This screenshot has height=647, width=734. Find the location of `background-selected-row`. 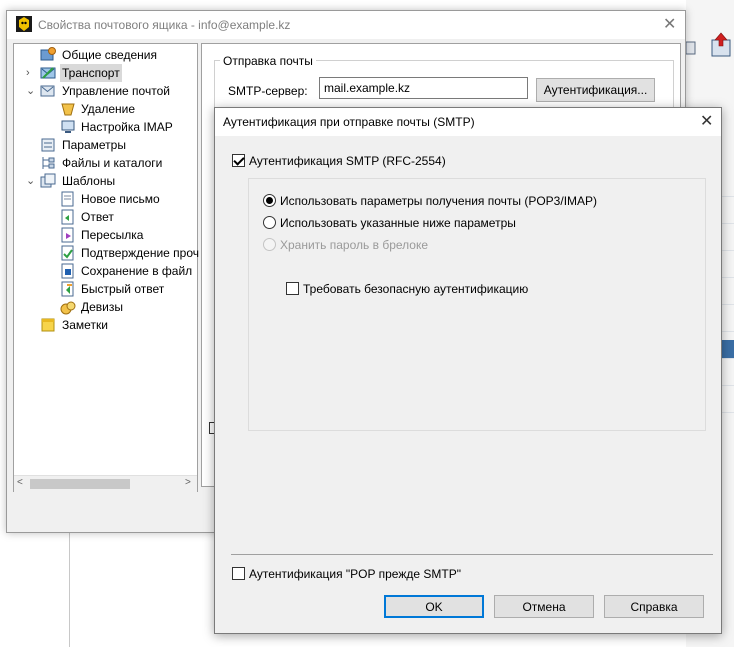

background-selected-row is located at coordinates (727, 349).